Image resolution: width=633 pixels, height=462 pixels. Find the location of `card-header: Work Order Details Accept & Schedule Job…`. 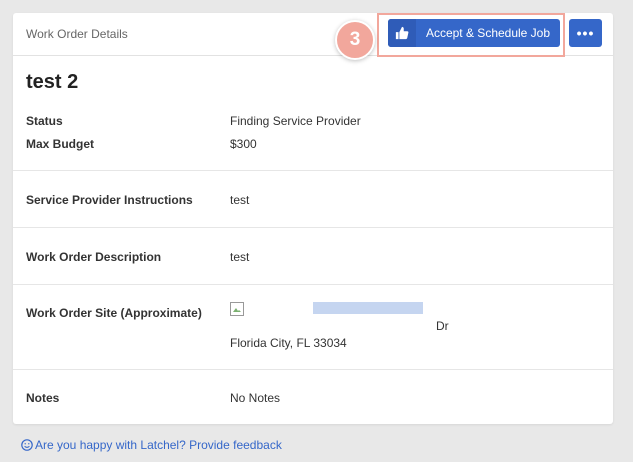

card-header: Work Order Details Accept & Schedule Job… is located at coordinates (313, 35).